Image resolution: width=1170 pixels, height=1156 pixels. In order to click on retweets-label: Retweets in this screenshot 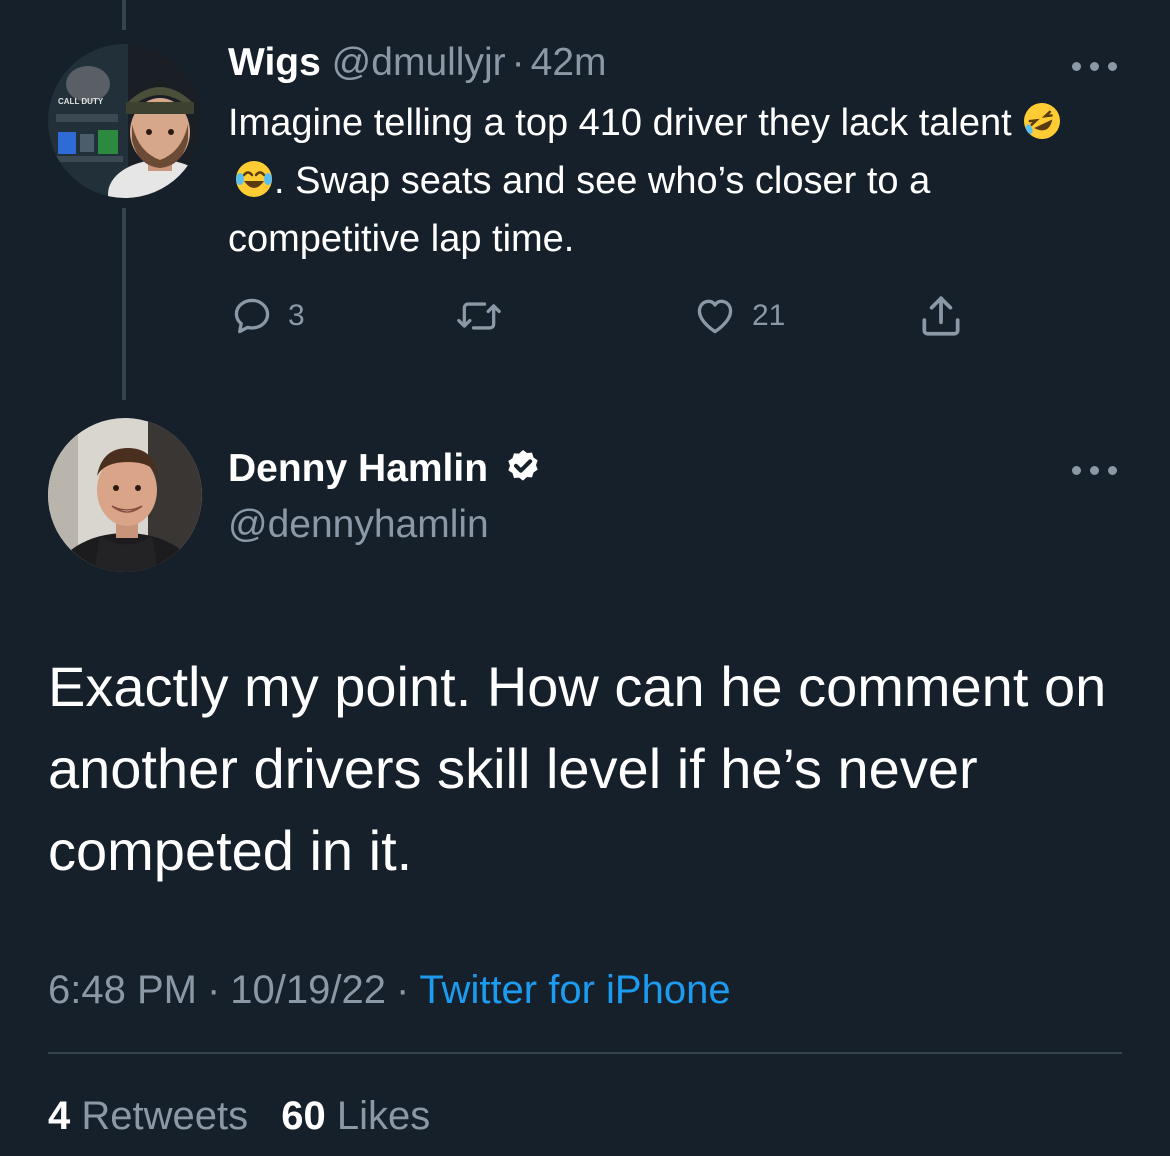, I will do `click(165, 1116)`.